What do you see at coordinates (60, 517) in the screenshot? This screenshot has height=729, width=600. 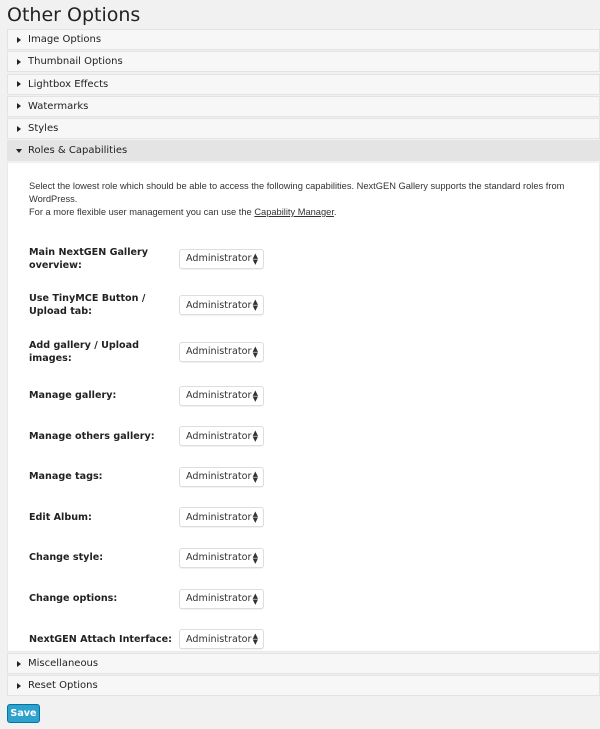 I see `role-label: Edit Album:` at bounding box center [60, 517].